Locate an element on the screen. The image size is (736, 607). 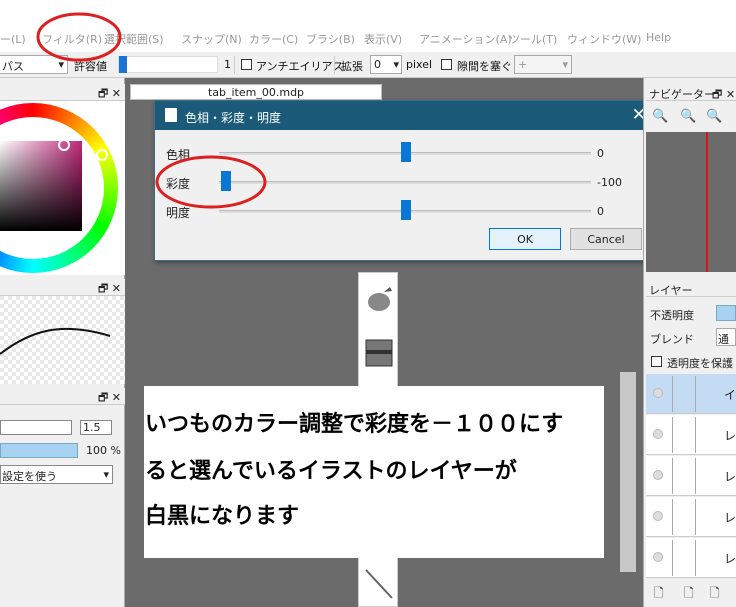
brush-preview-header: 🗗 ✕ is located at coordinates (62, 287).